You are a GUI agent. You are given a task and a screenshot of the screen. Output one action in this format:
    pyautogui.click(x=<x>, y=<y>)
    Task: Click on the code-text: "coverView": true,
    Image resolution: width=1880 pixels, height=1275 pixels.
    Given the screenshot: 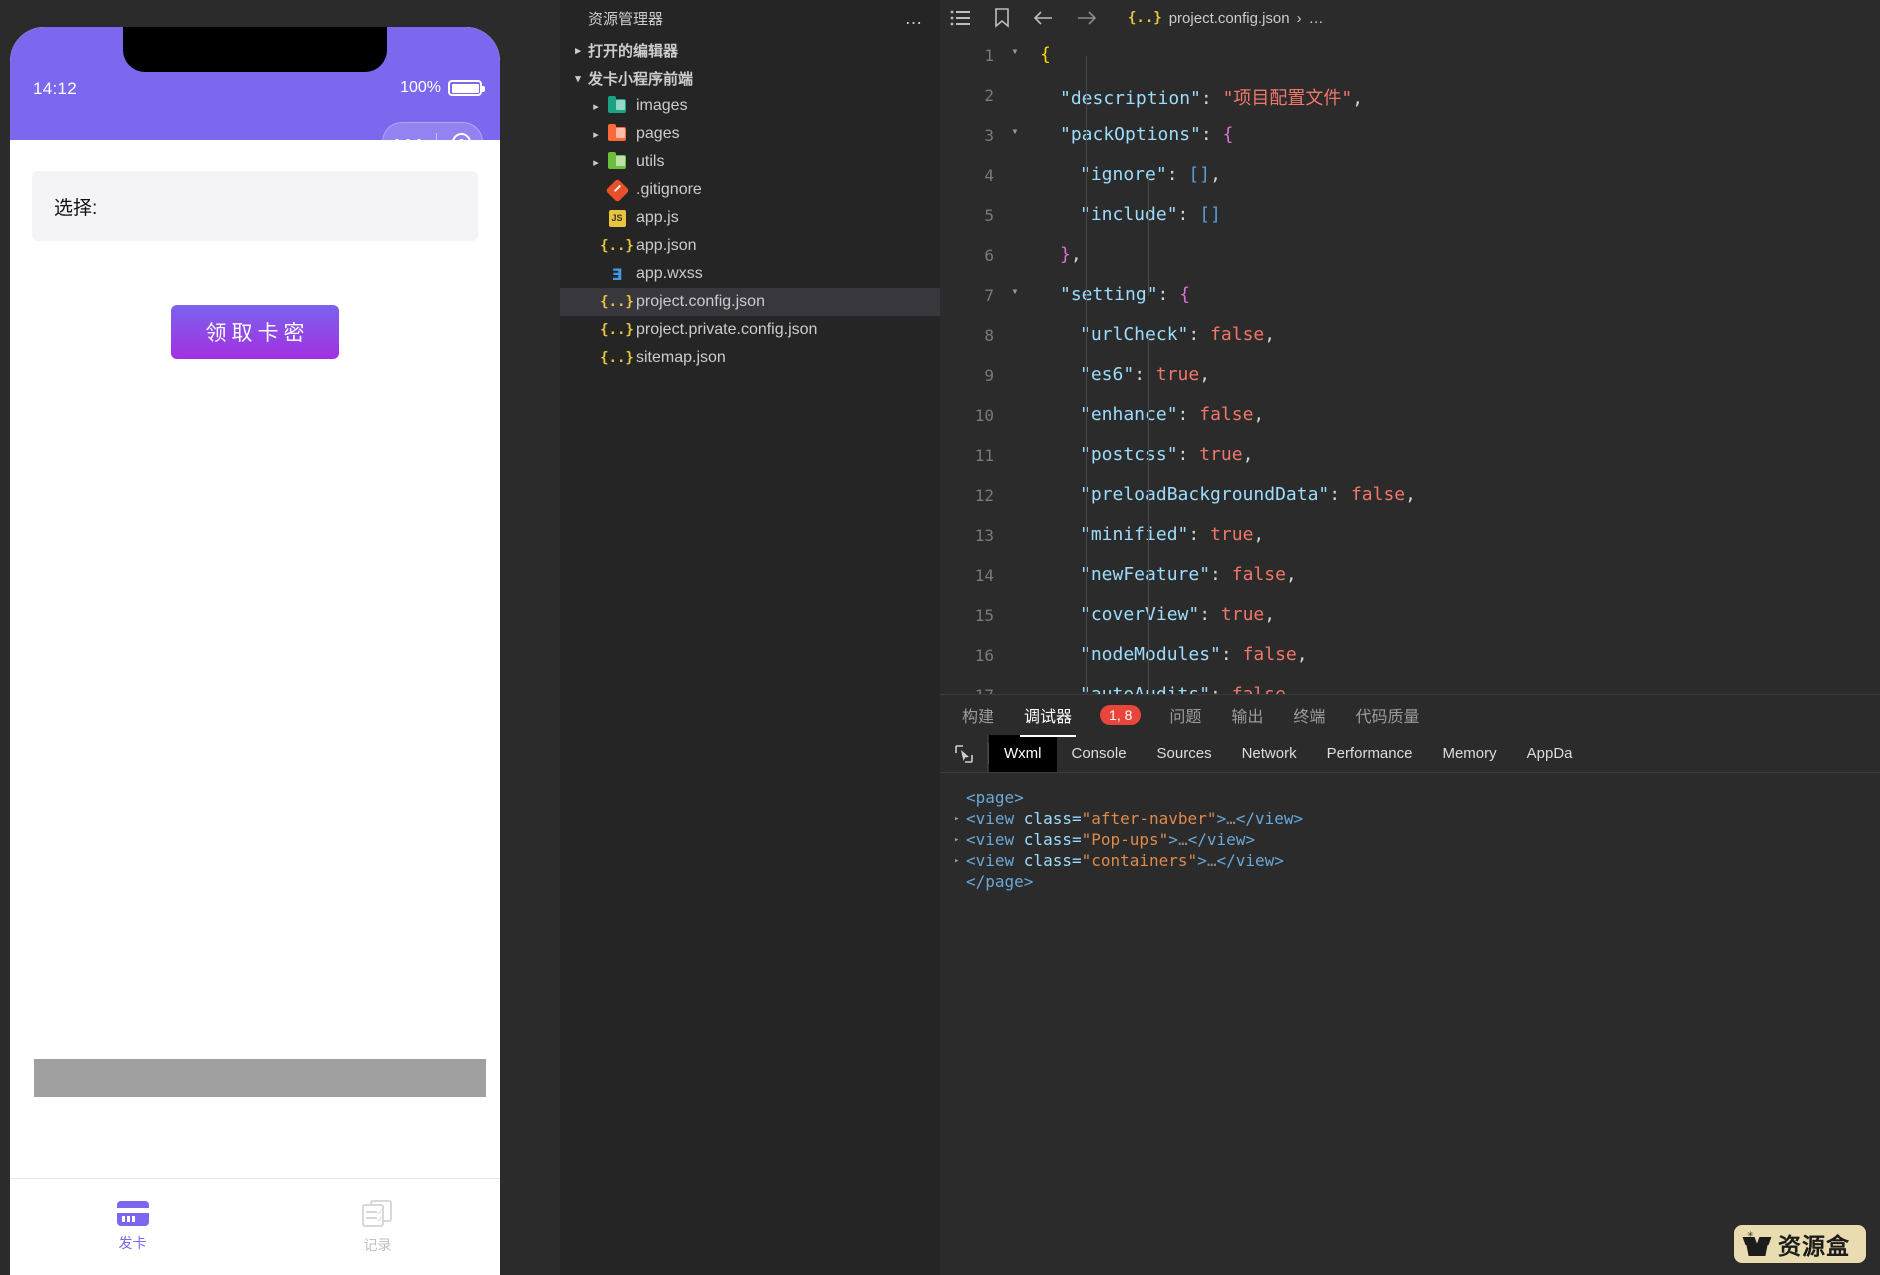 What is the action you would take?
    pyautogui.click(x=1151, y=610)
    